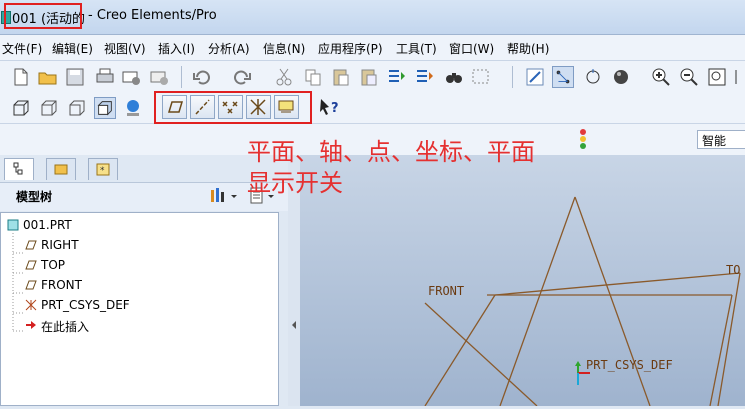 This screenshot has width=745, height=409. What do you see at coordinates (629, 365) in the screenshot?
I see `csys-label: PRT_CSYS_DEF` at bounding box center [629, 365].